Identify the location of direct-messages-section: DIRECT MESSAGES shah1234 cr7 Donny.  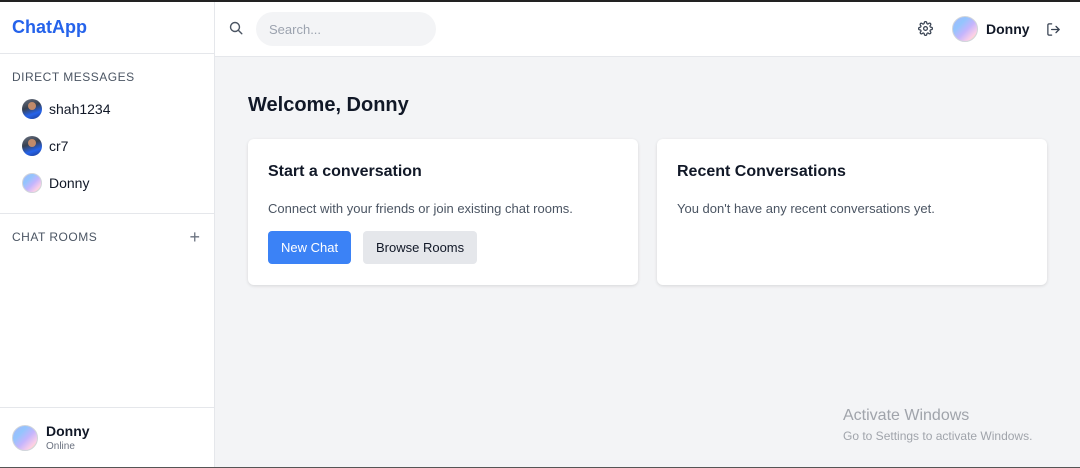
(107, 134).